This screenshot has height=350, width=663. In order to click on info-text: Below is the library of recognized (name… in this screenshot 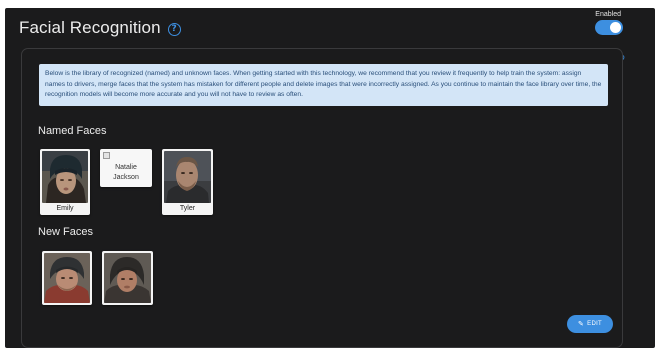, I will do `click(323, 84)`.